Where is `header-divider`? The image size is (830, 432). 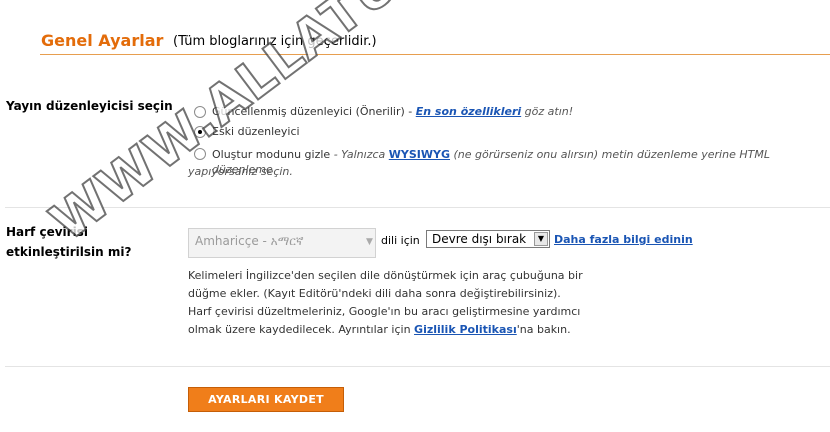 header-divider is located at coordinates (435, 54).